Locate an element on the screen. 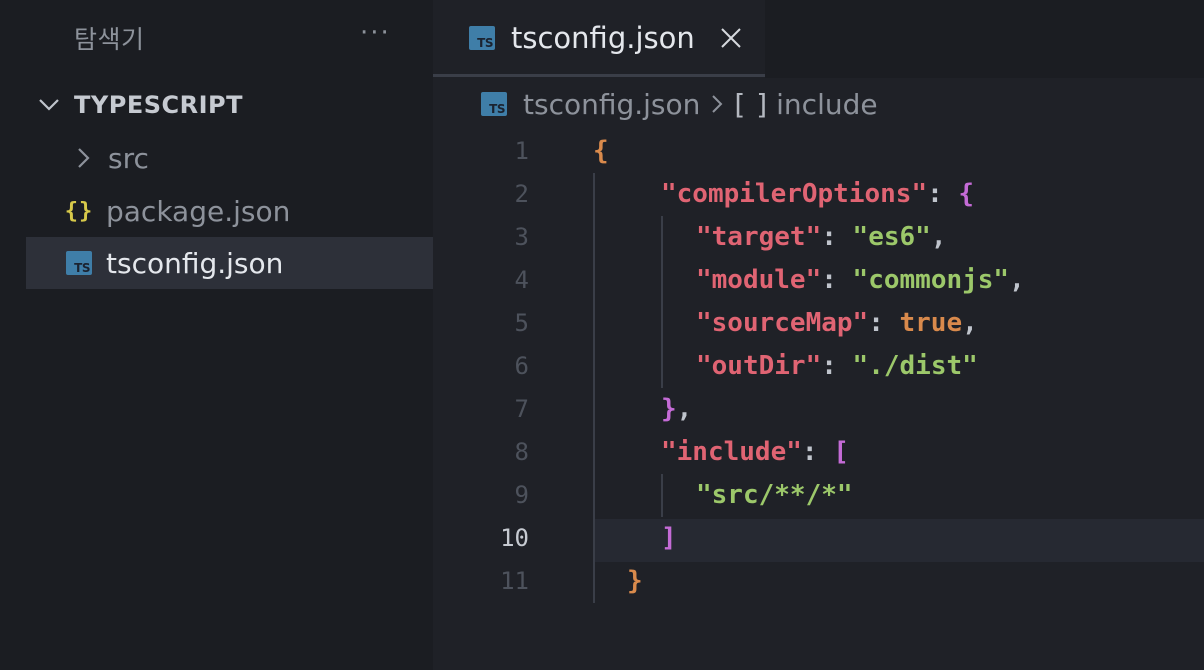 The height and width of the screenshot is (670, 1204). tree-item-label: src is located at coordinates (128, 158).